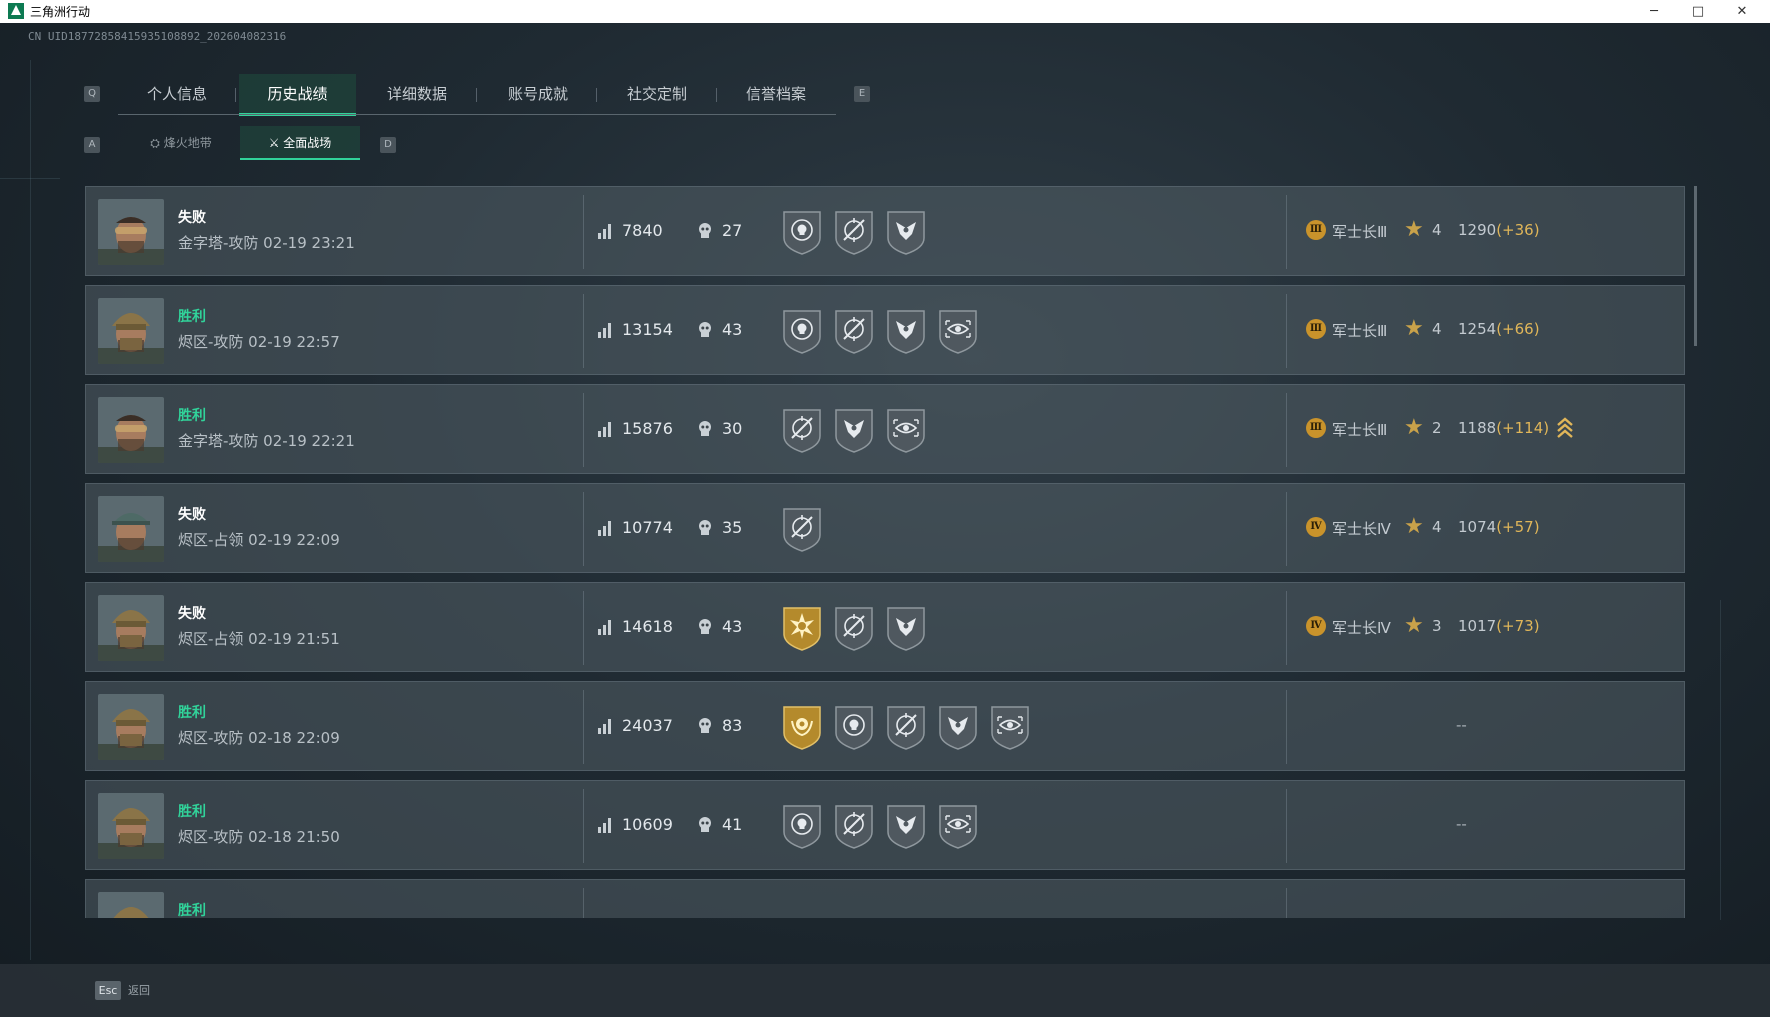  What do you see at coordinates (732, 527) in the screenshot?
I see `match-kills: 35` at bounding box center [732, 527].